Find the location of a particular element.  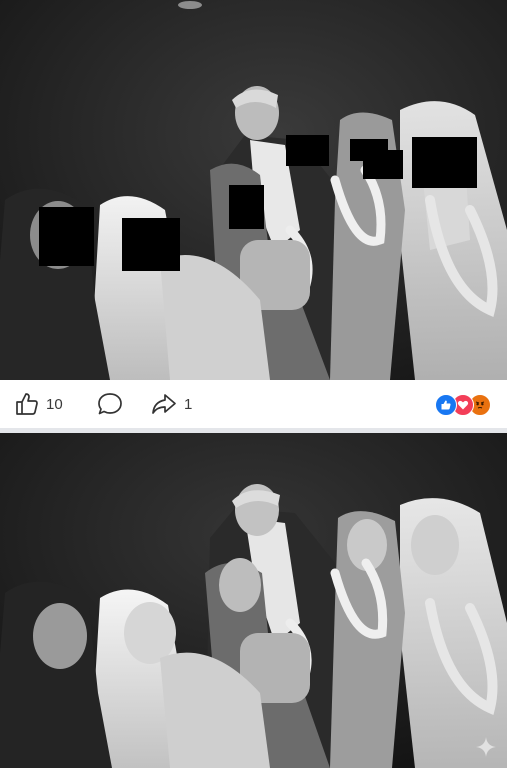

speech-bubble-icon is located at coordinates (110, 404).